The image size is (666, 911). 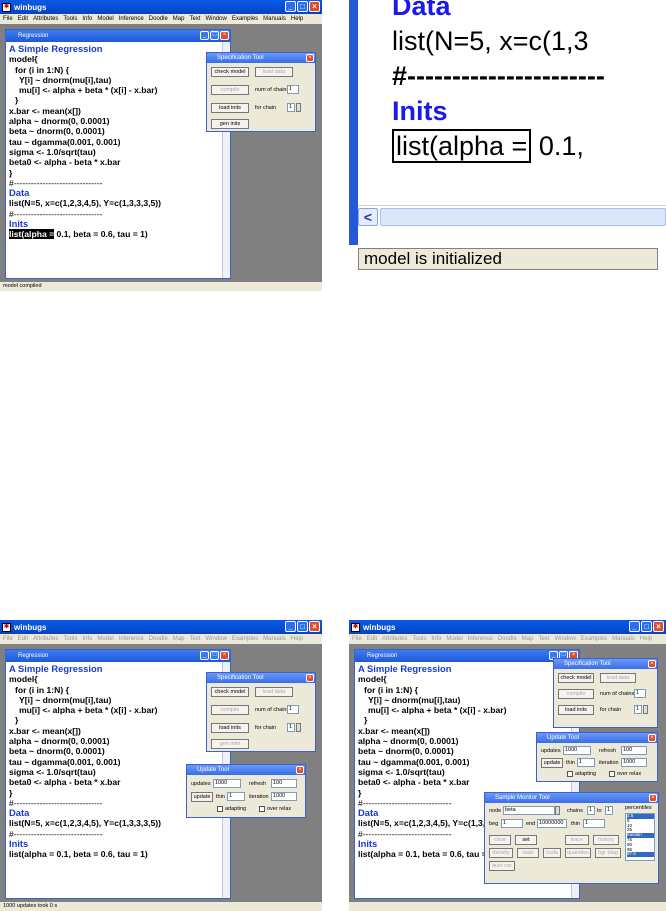 What do you see at coordinates (658, 626) in the screenshot?
I see `close-button: ×` at bounding box center [658, 626].